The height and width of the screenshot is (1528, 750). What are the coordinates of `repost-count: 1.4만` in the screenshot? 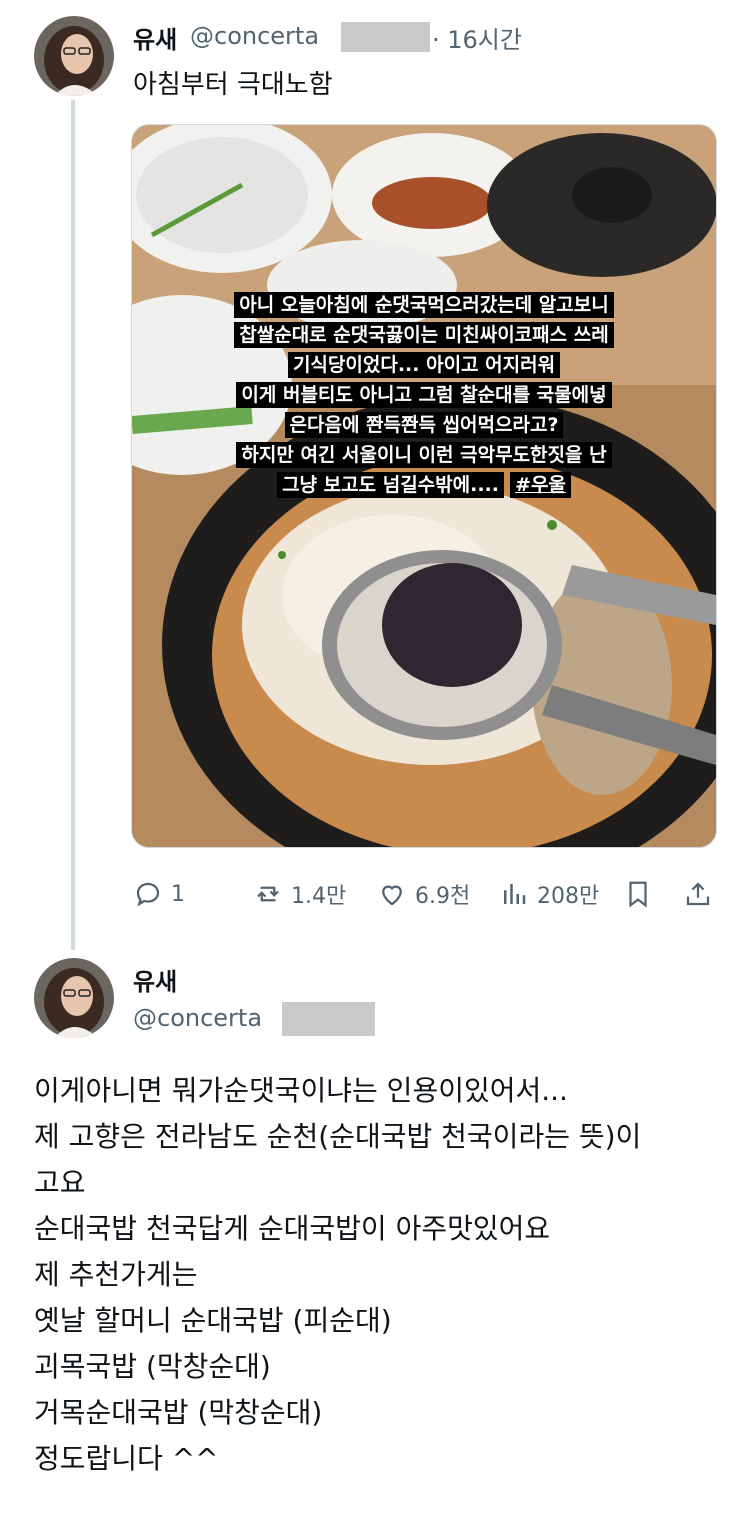 It's located at (319, 896).